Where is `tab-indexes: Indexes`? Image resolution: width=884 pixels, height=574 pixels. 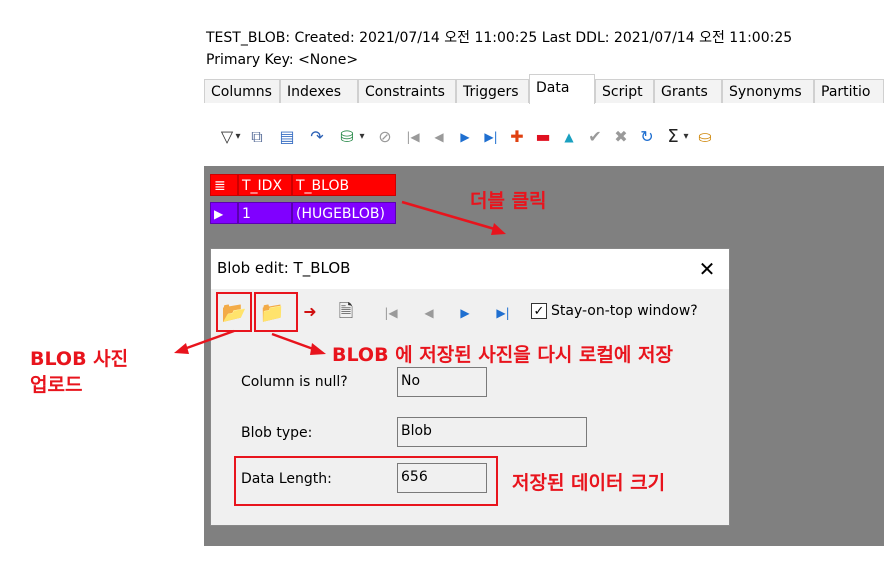 tab-indexes: Indexes is located at coordinates (319, 91).